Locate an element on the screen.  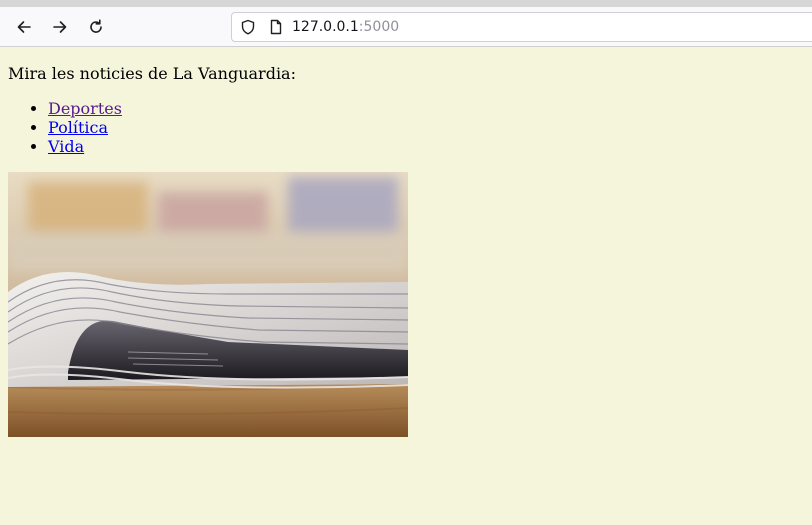
reload-icon is located at coordinates (96, 26).